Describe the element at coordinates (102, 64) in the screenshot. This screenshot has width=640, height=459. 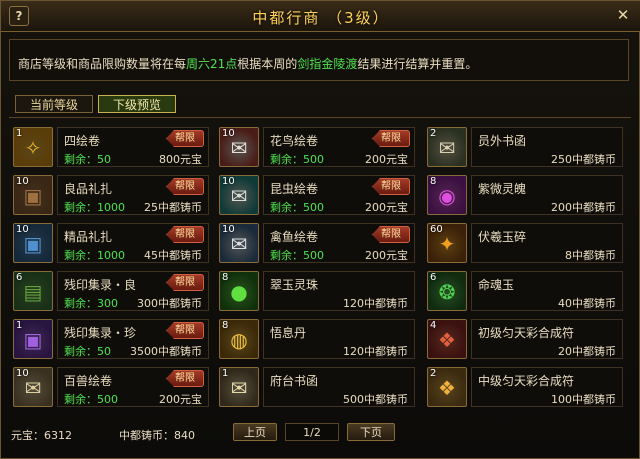
I see `notice-part: 商店等级和商品限购数量将在每` at that location.